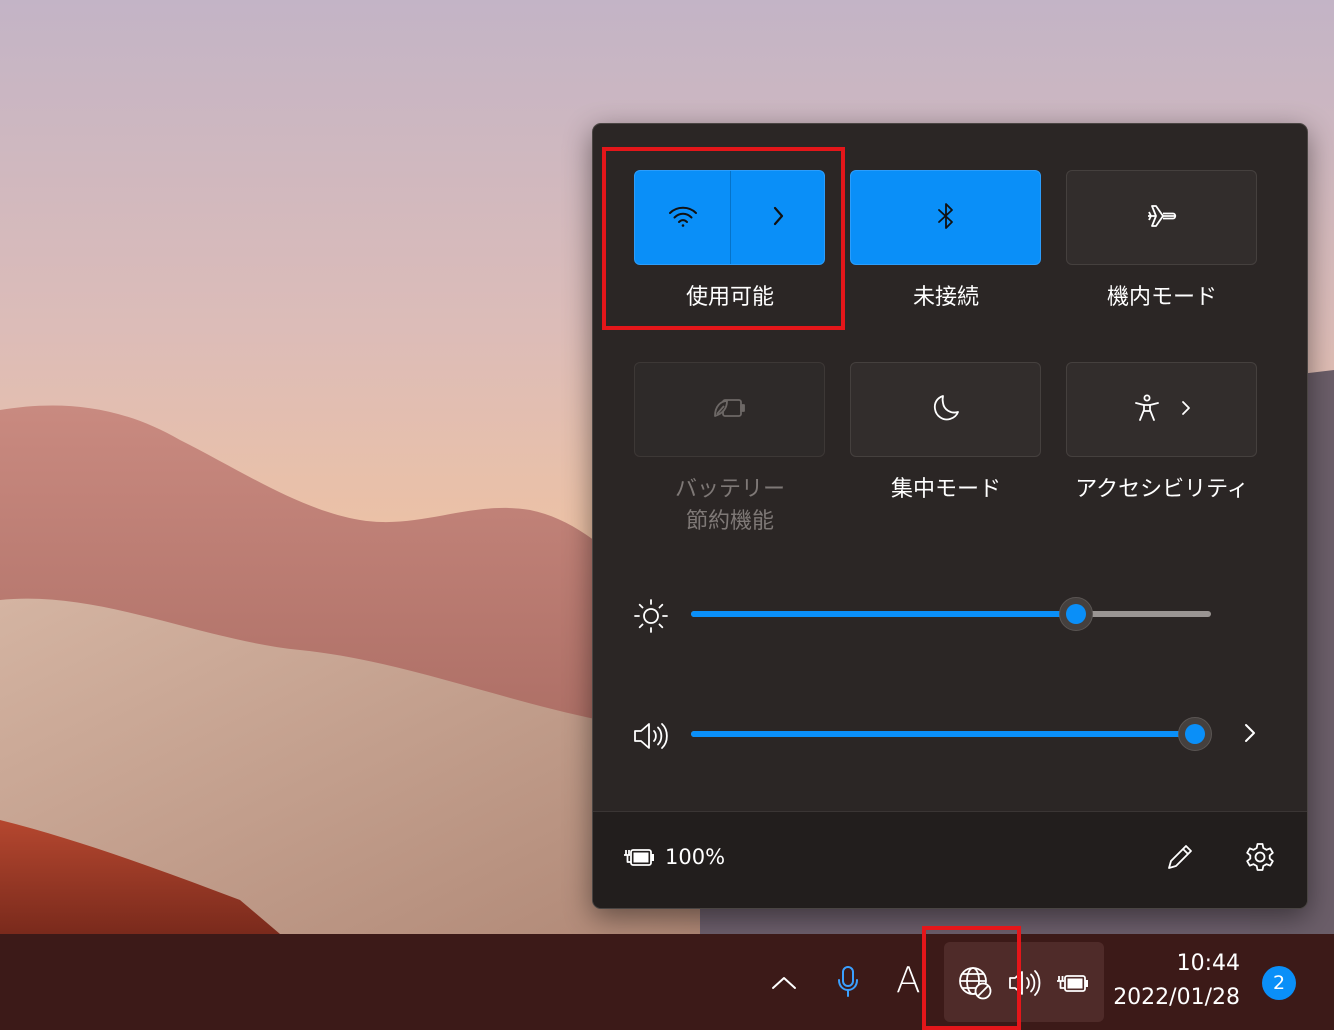 The height and width of the screenshot is (1030, 1334). Describe the element at coordinates (651, 736) in the screenshot. I see `volume-icon` at that location.